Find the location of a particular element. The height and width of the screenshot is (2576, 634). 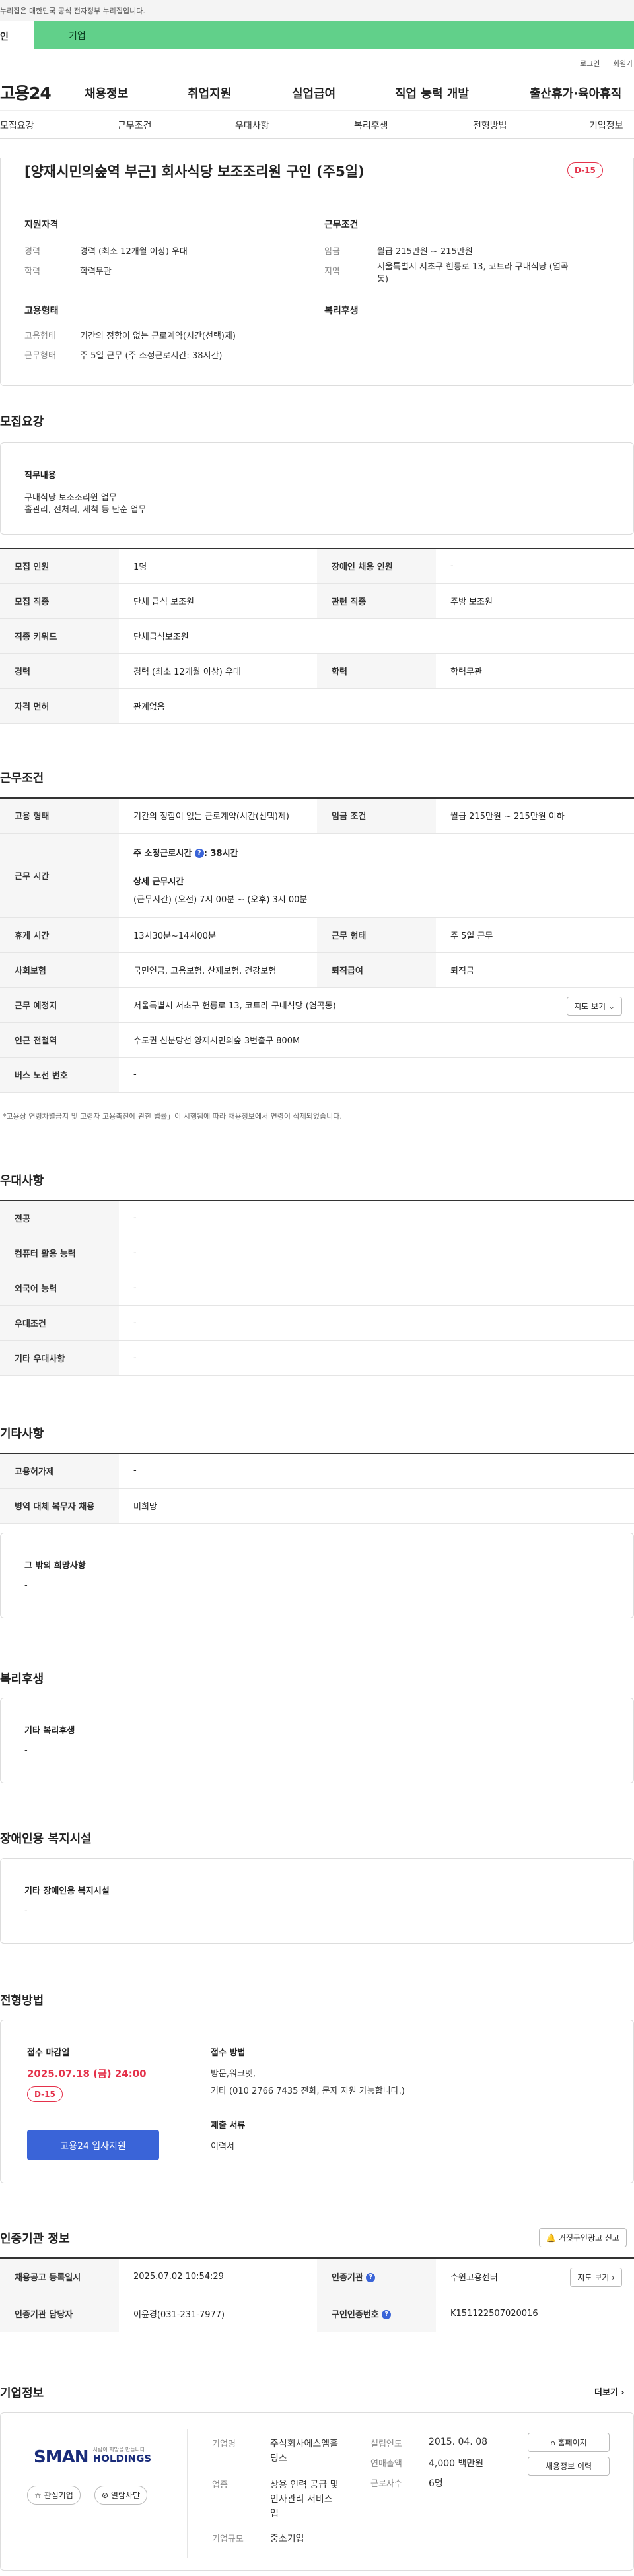

table-row: 전공 - is located at coordinates (317, 1218).